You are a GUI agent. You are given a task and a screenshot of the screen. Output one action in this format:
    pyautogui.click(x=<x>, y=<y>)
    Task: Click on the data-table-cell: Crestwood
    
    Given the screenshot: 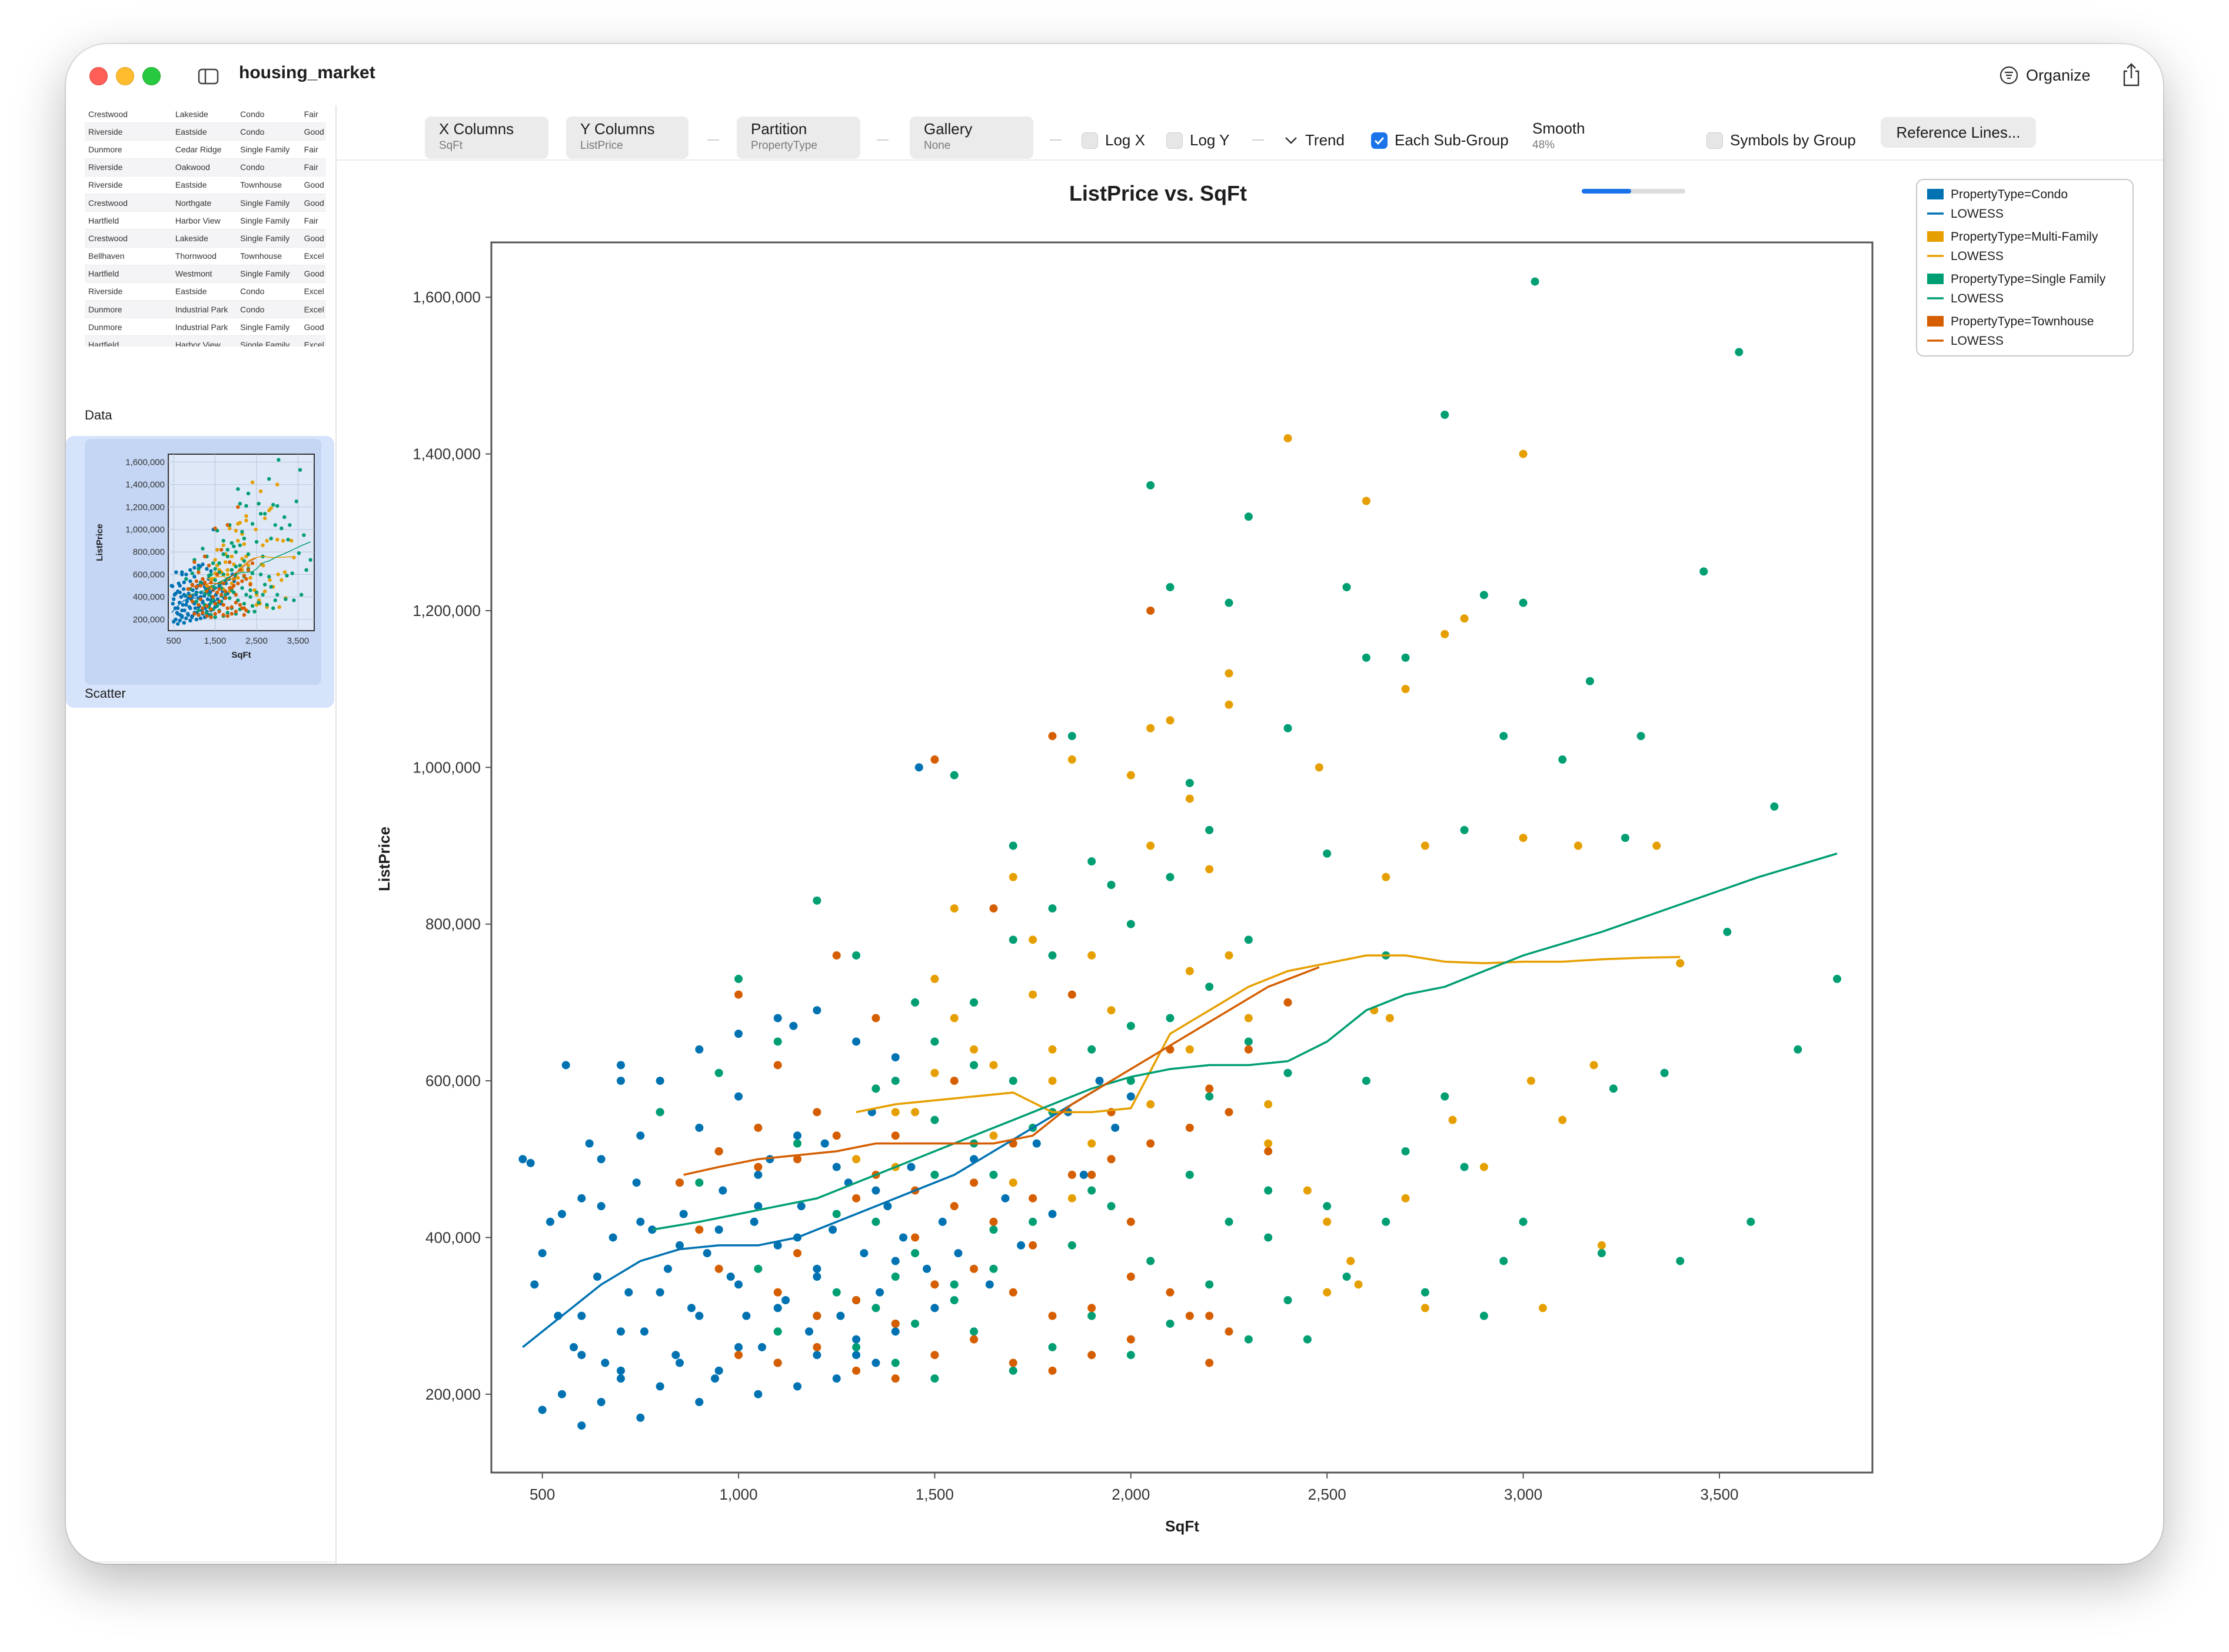 What is the action you would take?
    pyautogui.click(x=108, y=114)
    